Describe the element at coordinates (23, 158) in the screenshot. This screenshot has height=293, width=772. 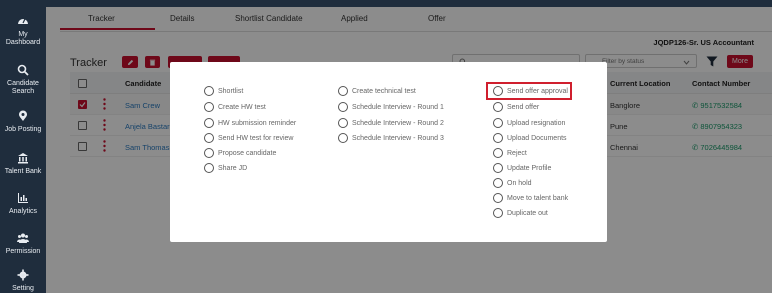
I see `bank-icon` at that location.